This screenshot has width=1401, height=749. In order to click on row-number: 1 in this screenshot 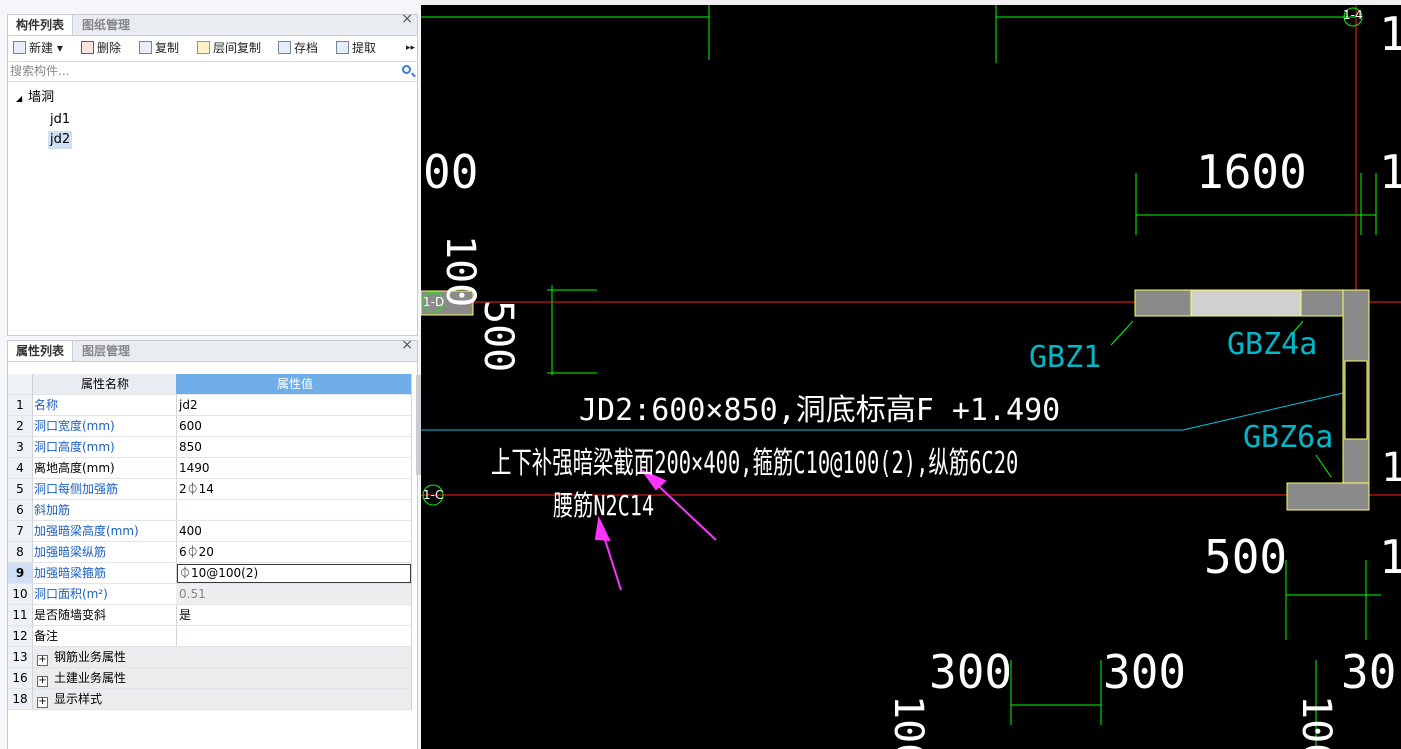, I will do `click(20, 405)`.